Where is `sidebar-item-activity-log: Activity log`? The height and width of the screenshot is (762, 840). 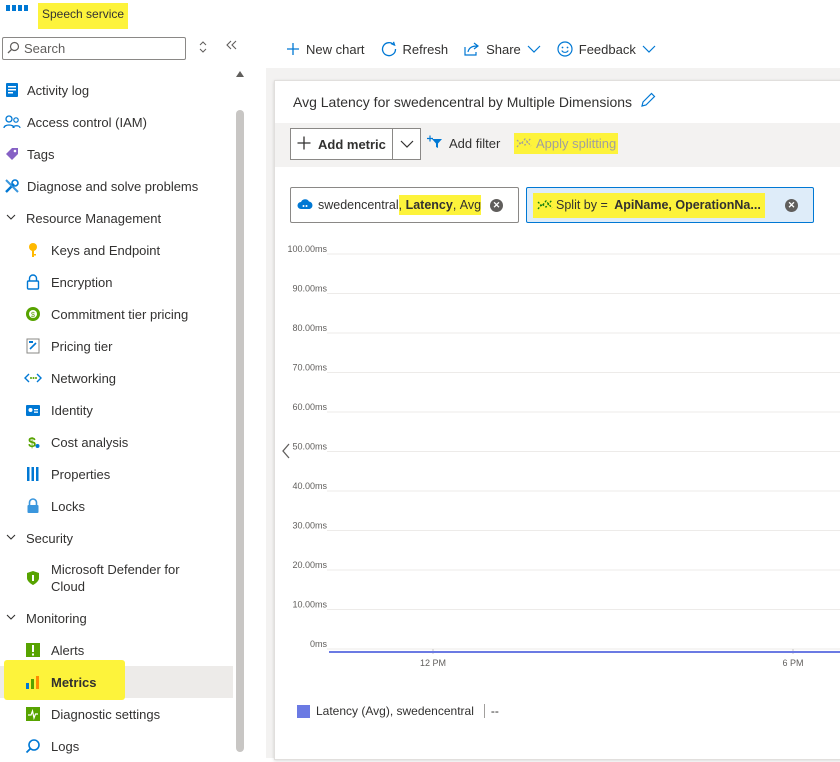 sidebar-item-activity-log: Activity log is located at coordinates (116, 90).